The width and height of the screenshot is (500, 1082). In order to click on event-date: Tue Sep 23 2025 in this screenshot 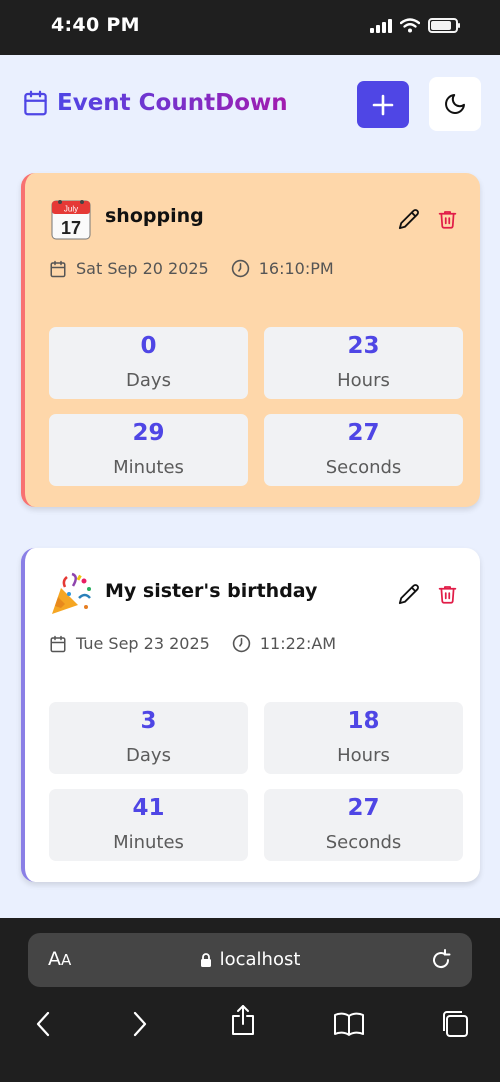, I will do `click(143, 643)`.